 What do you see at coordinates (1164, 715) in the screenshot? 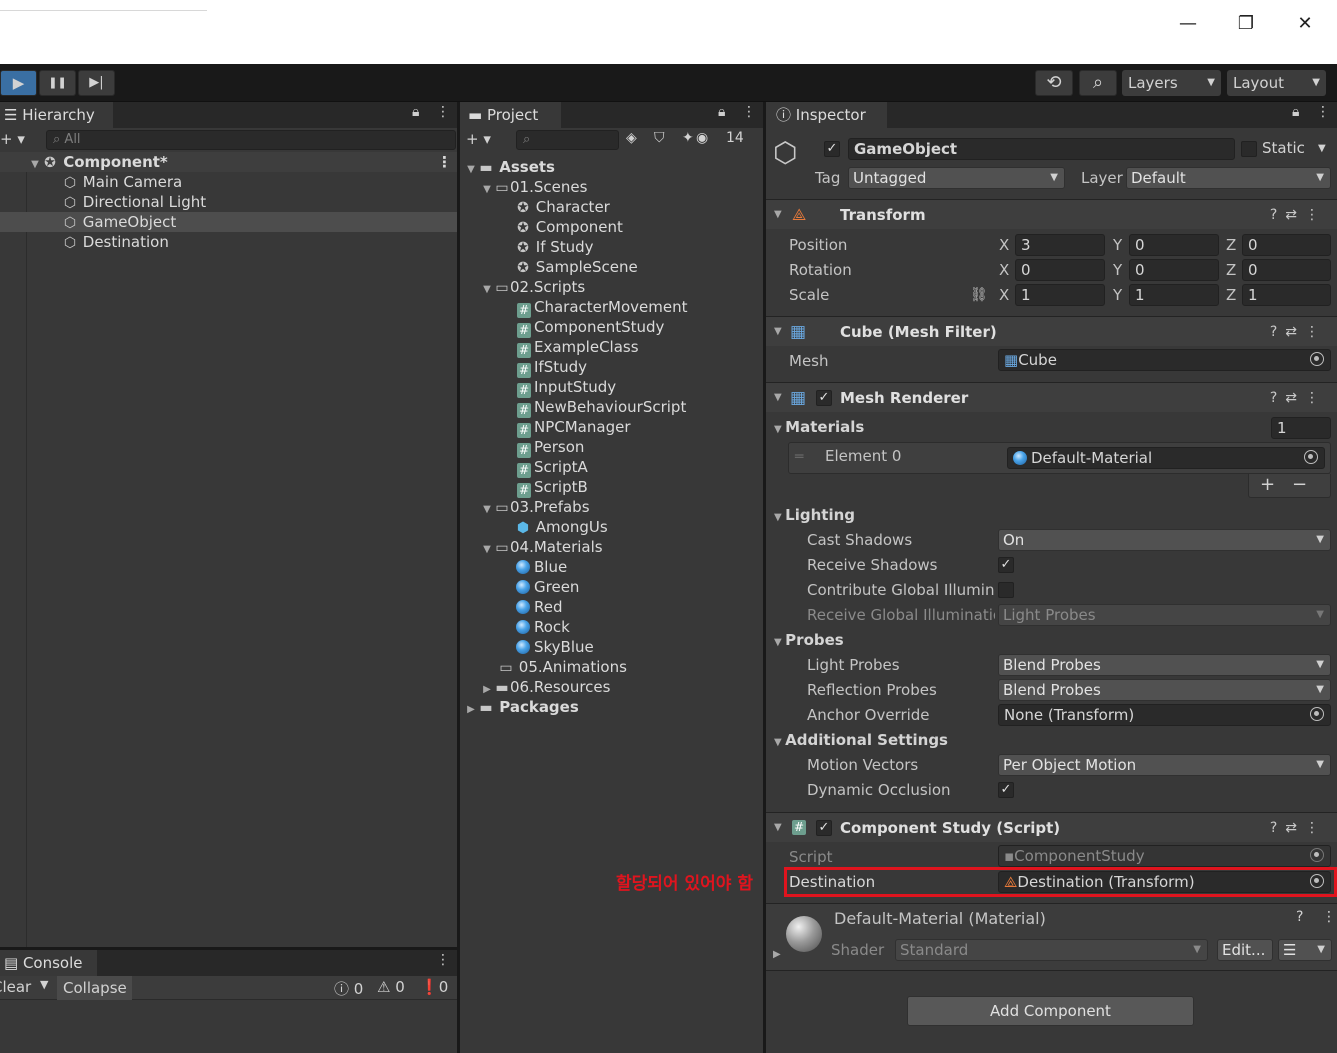
I see `anchor-override-field: None (Transform)` at bounding box center [1164, 715].